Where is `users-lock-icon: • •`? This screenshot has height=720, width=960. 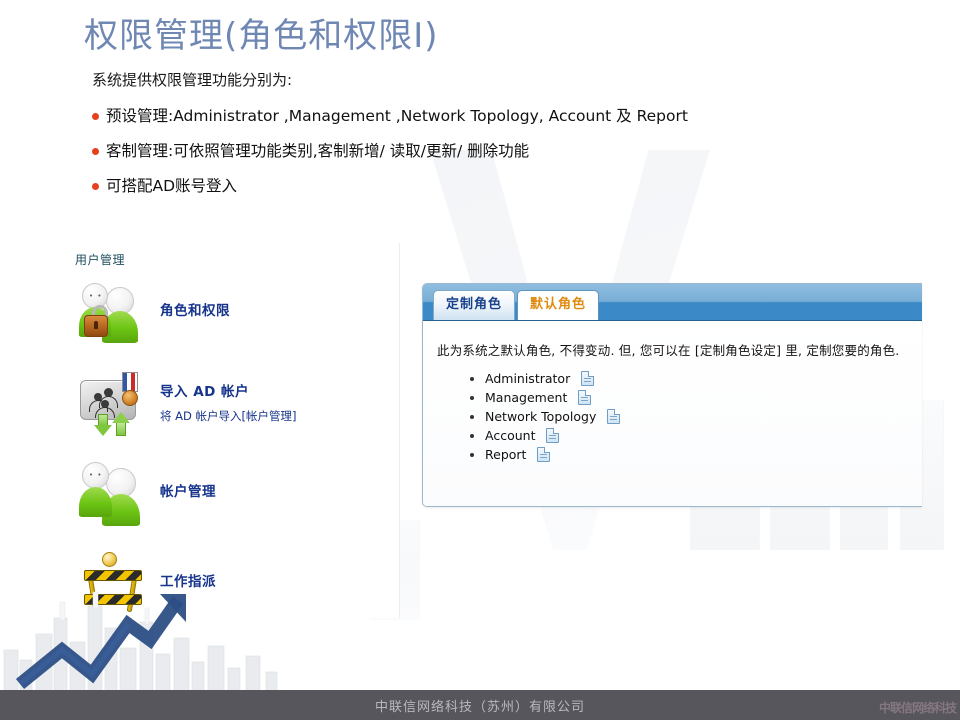
users-lock-icon: • • is located at coordinates (114, 313).